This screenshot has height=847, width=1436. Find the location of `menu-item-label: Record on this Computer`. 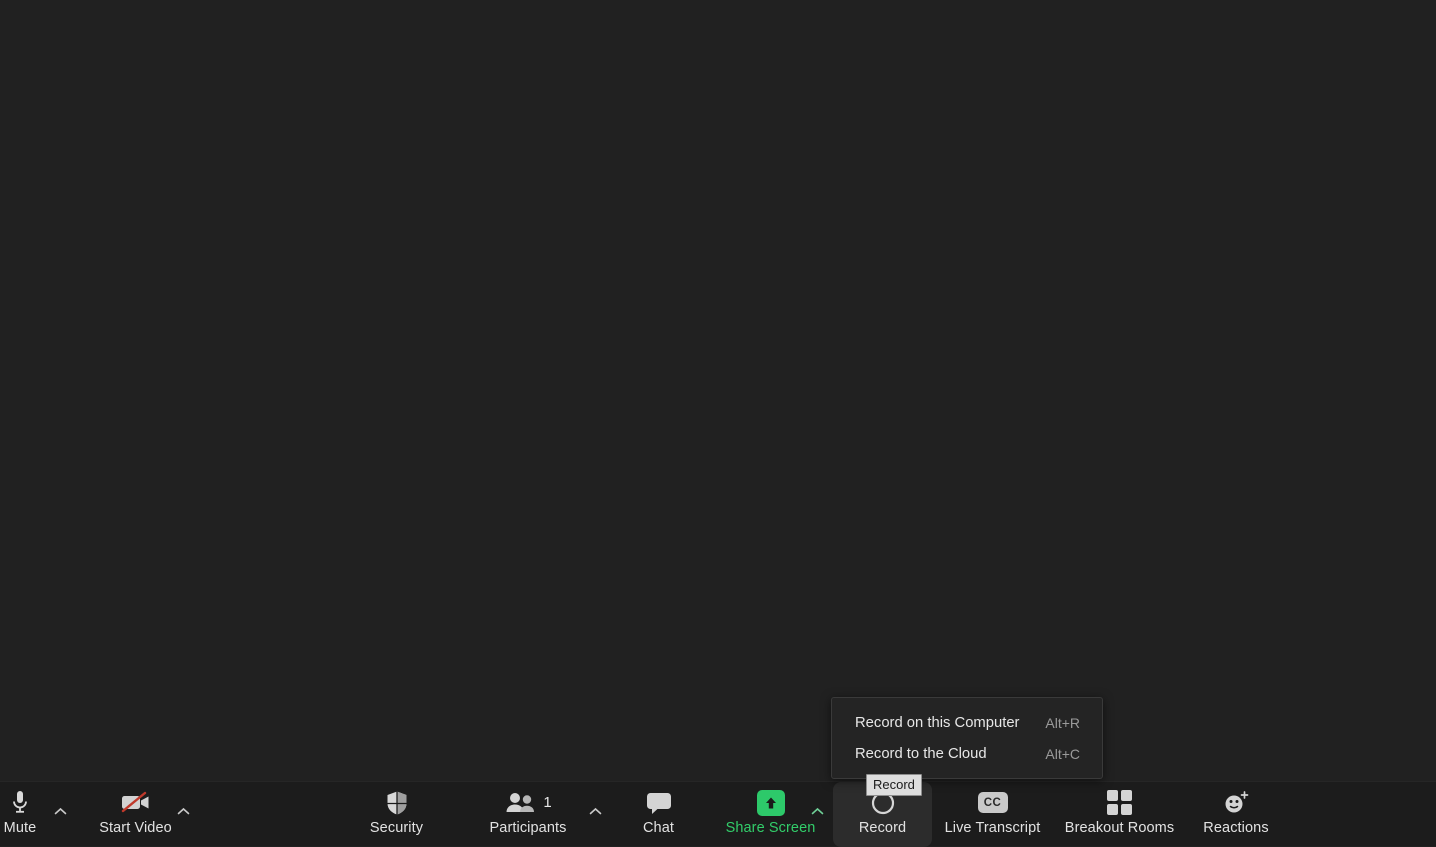

menu-item-label: Record on this Computer is located at coordinates (937, 722).